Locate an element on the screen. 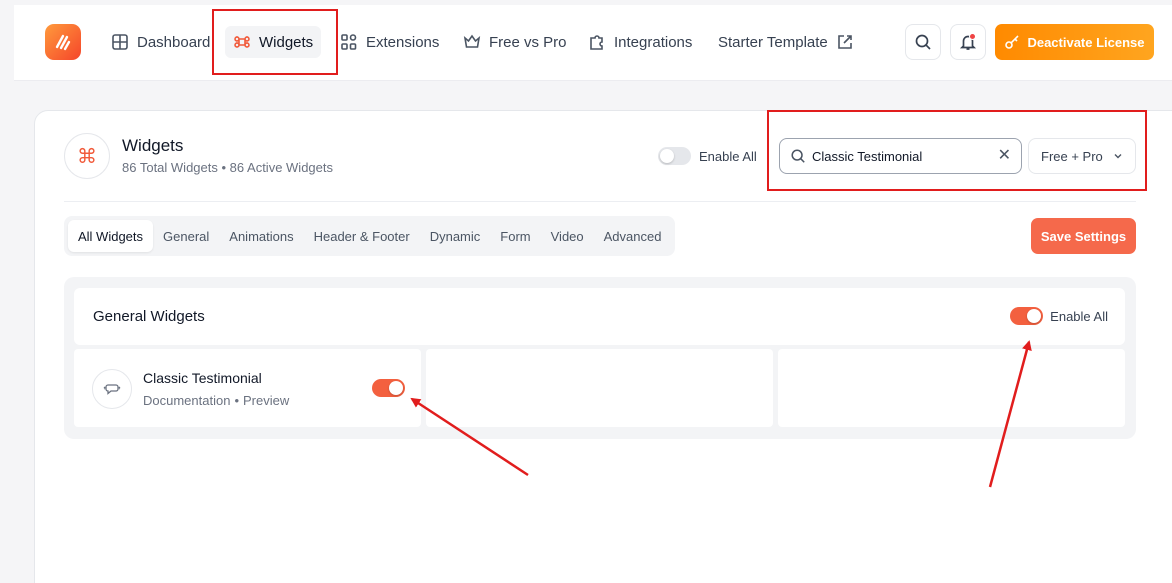 This screenshot has height=583, width=1172. nav-dashboard: Dashboard is located at coordinates (160, 42).